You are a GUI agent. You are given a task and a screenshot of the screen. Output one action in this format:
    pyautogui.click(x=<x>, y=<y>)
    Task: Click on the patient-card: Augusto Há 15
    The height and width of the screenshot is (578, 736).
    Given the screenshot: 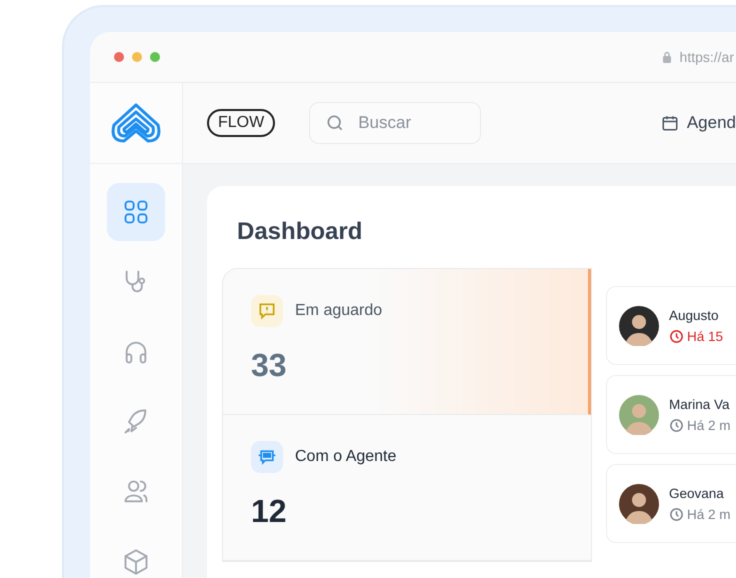 What is the action you would take?
    pyautogui.click(x=671, y=325)
    